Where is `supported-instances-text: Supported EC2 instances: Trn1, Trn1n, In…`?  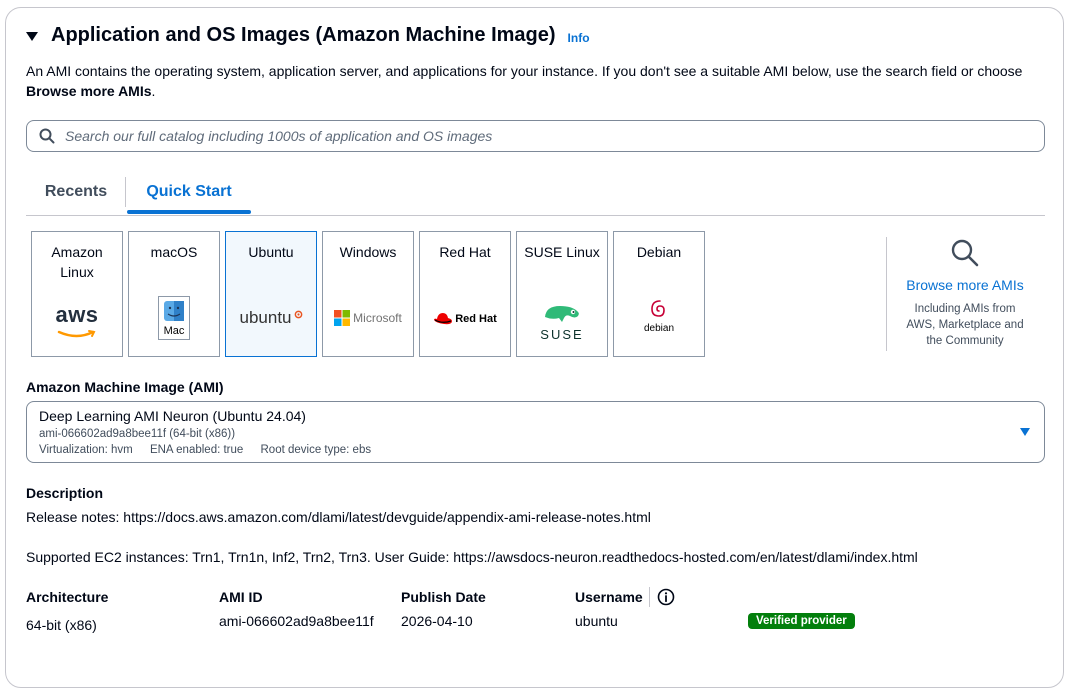
supported-instances-text: Supported EC2 instances: Trn1, Trn1n, In… is located at coordinates (472, 557).